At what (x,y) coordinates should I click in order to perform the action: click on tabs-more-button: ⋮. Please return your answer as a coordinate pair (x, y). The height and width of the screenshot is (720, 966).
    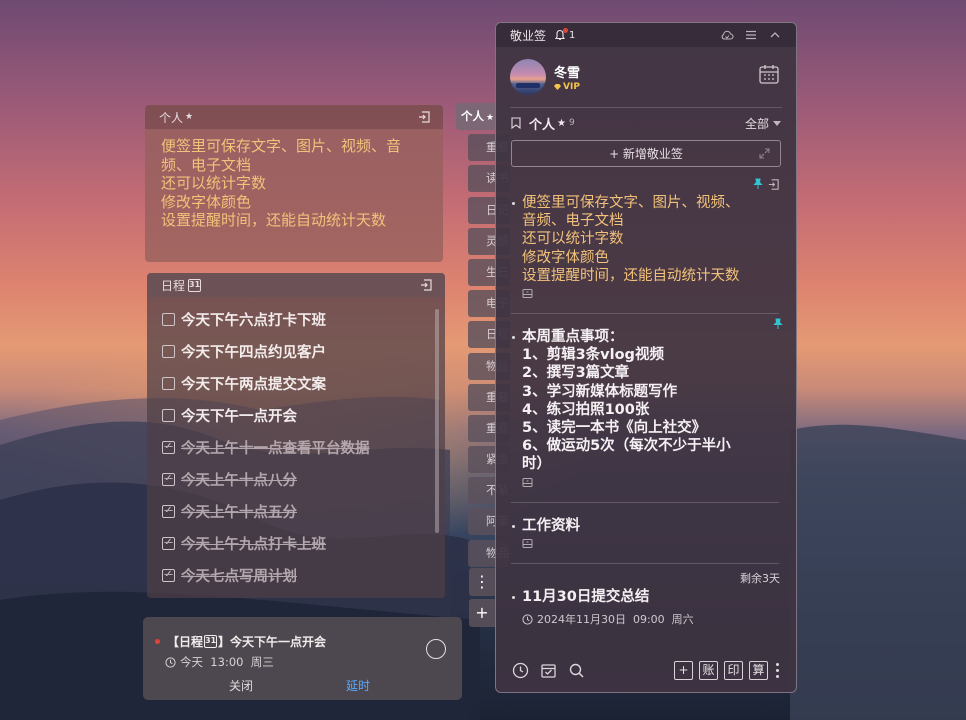
    Looking at the image, I should click on (482, 582).